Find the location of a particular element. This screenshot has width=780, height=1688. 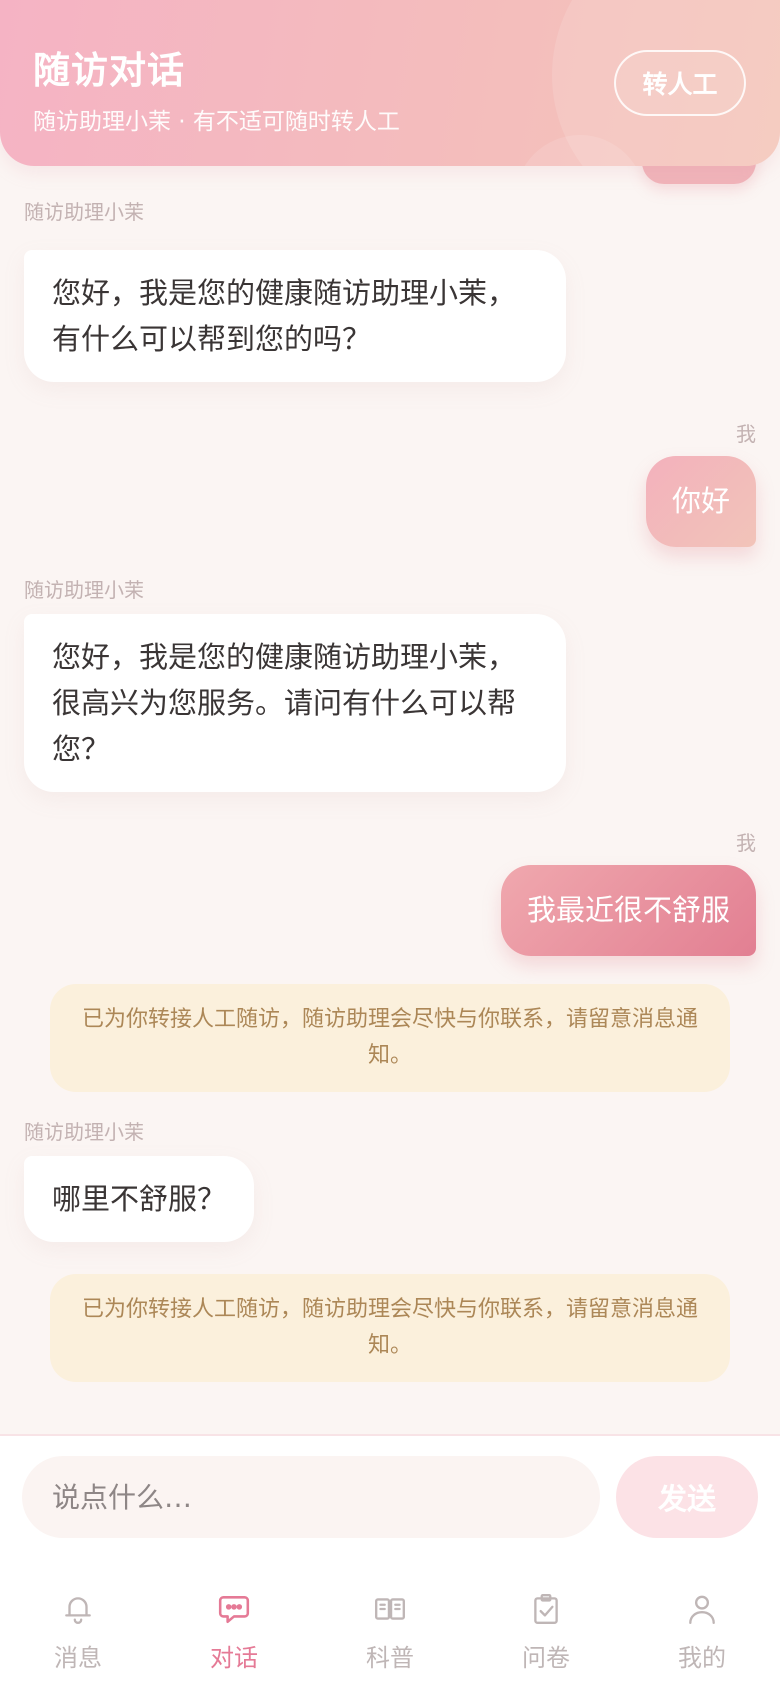

bot-message-bubble: 您好，我是您的健康随访助理小茉，有什么可以帮到您的吗？ is located at coordinates (295, 316).